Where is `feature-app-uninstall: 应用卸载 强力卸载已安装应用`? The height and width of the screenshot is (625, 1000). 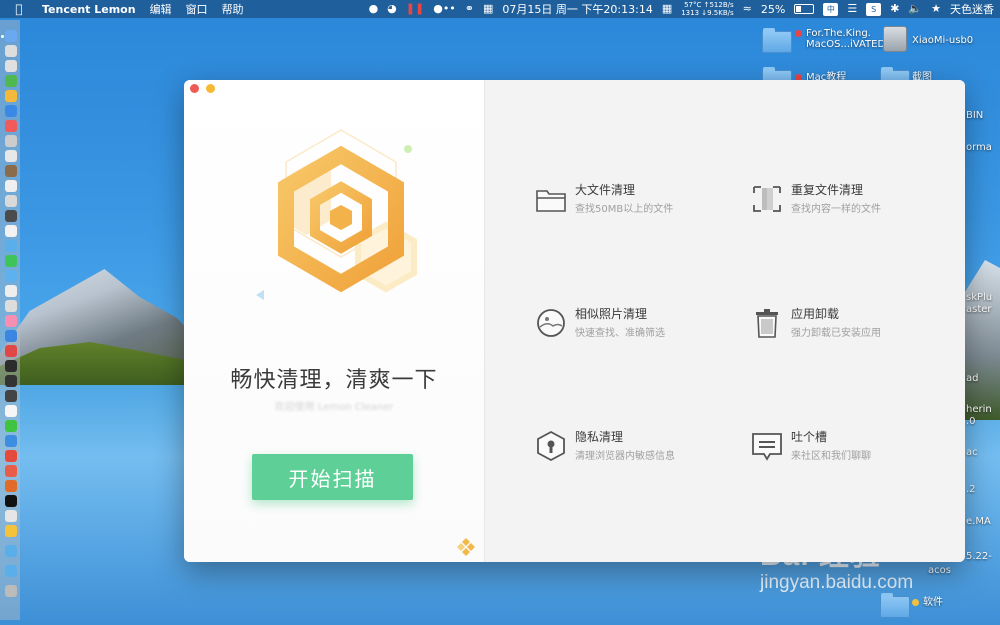 feature-app-uninstall: 应用卸载 强力卸载已安装应用 is located at coordinates (856, 325).